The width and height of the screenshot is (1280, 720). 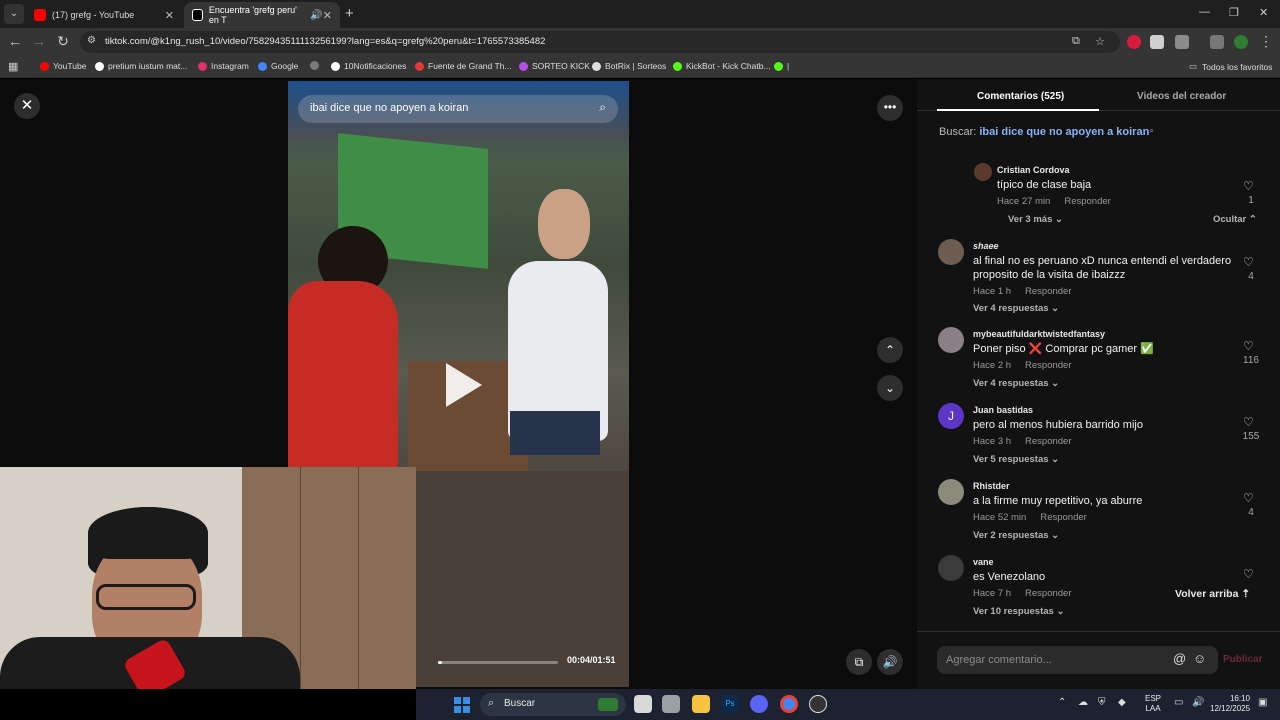 I want to click on close-window-icon: ✕, so click(x=1263, y=12).